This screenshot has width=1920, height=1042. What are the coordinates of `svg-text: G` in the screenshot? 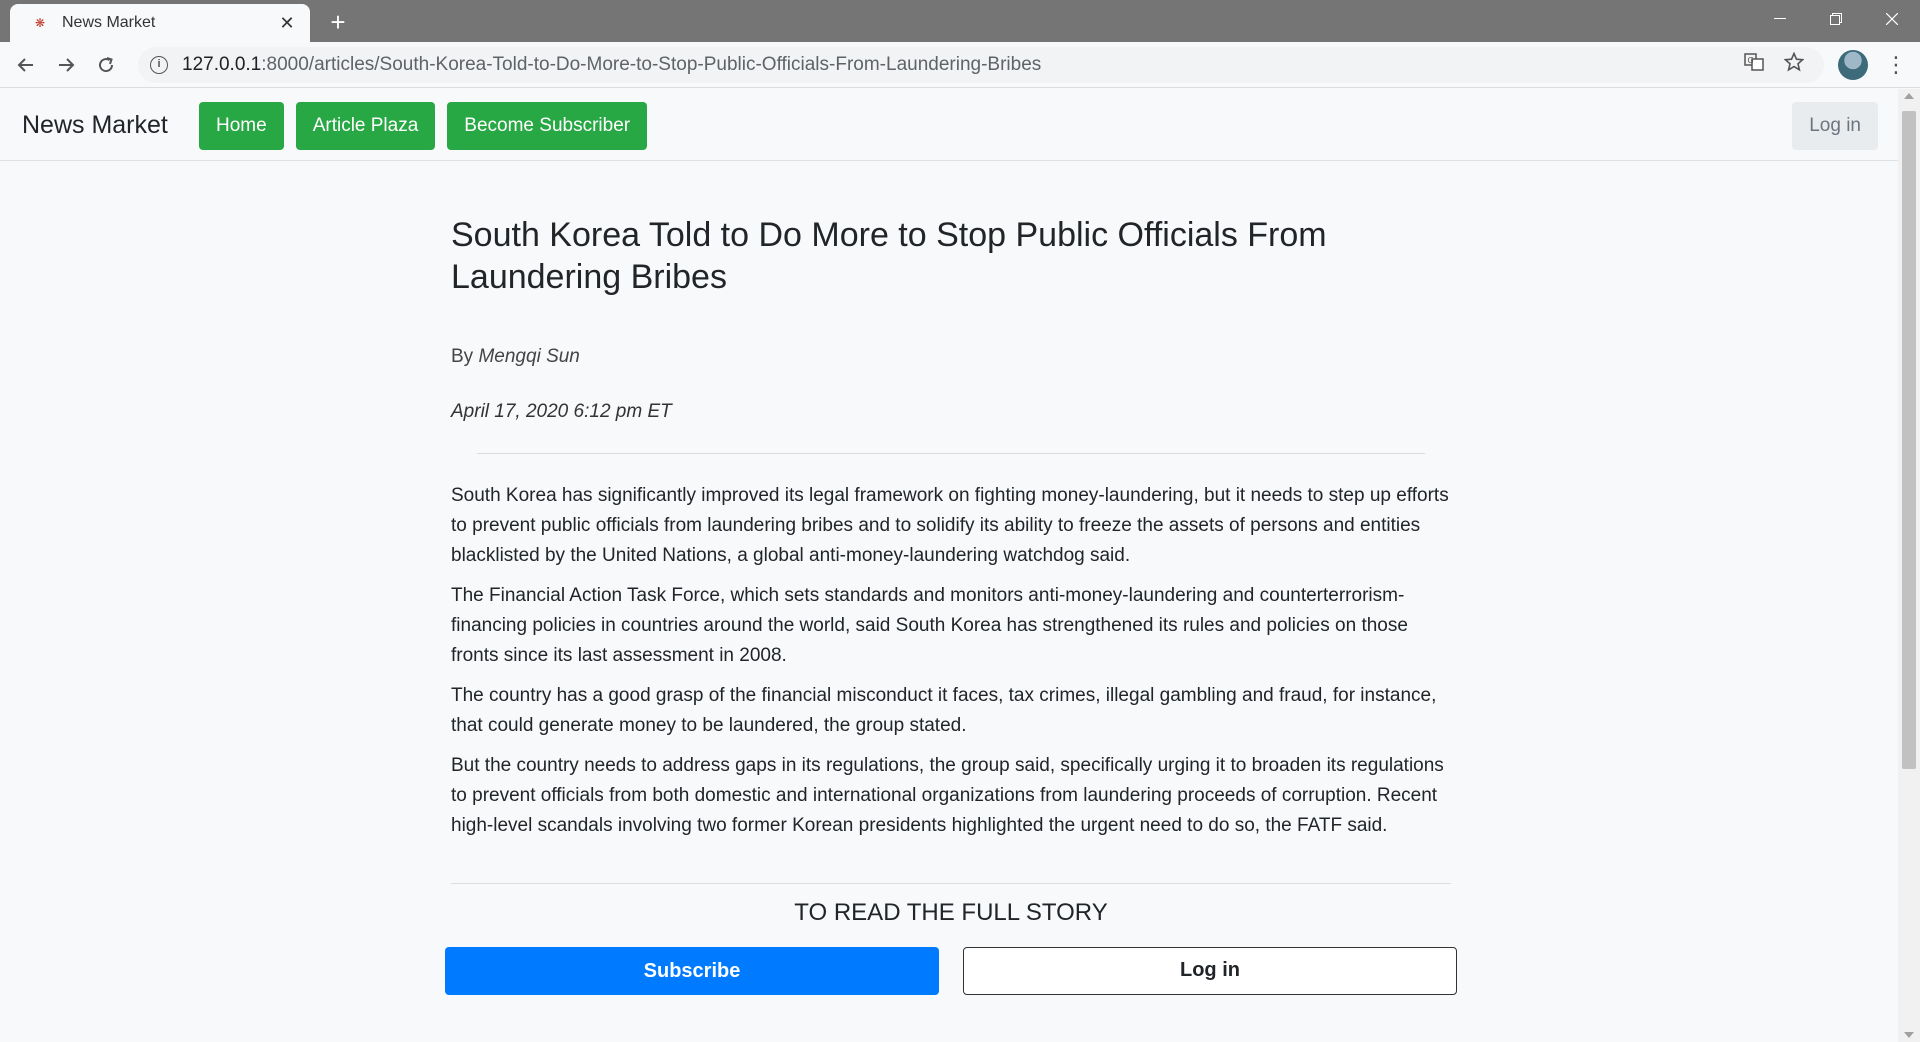 It's located at (1751, 60).